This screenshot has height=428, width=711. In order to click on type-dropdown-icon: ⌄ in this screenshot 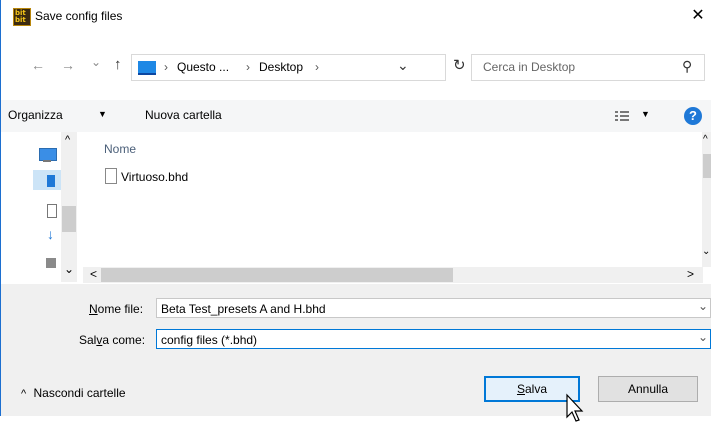, I will do `click(703, 337)`.